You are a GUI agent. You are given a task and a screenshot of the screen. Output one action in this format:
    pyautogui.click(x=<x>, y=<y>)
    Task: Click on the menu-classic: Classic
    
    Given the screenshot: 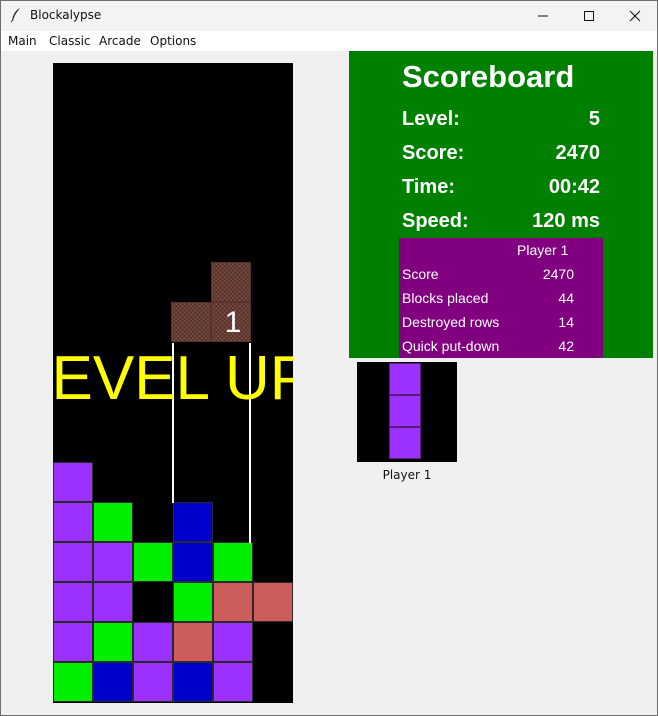 What is the action you would take?
    pyautogui.click(x=70, y=41)
    